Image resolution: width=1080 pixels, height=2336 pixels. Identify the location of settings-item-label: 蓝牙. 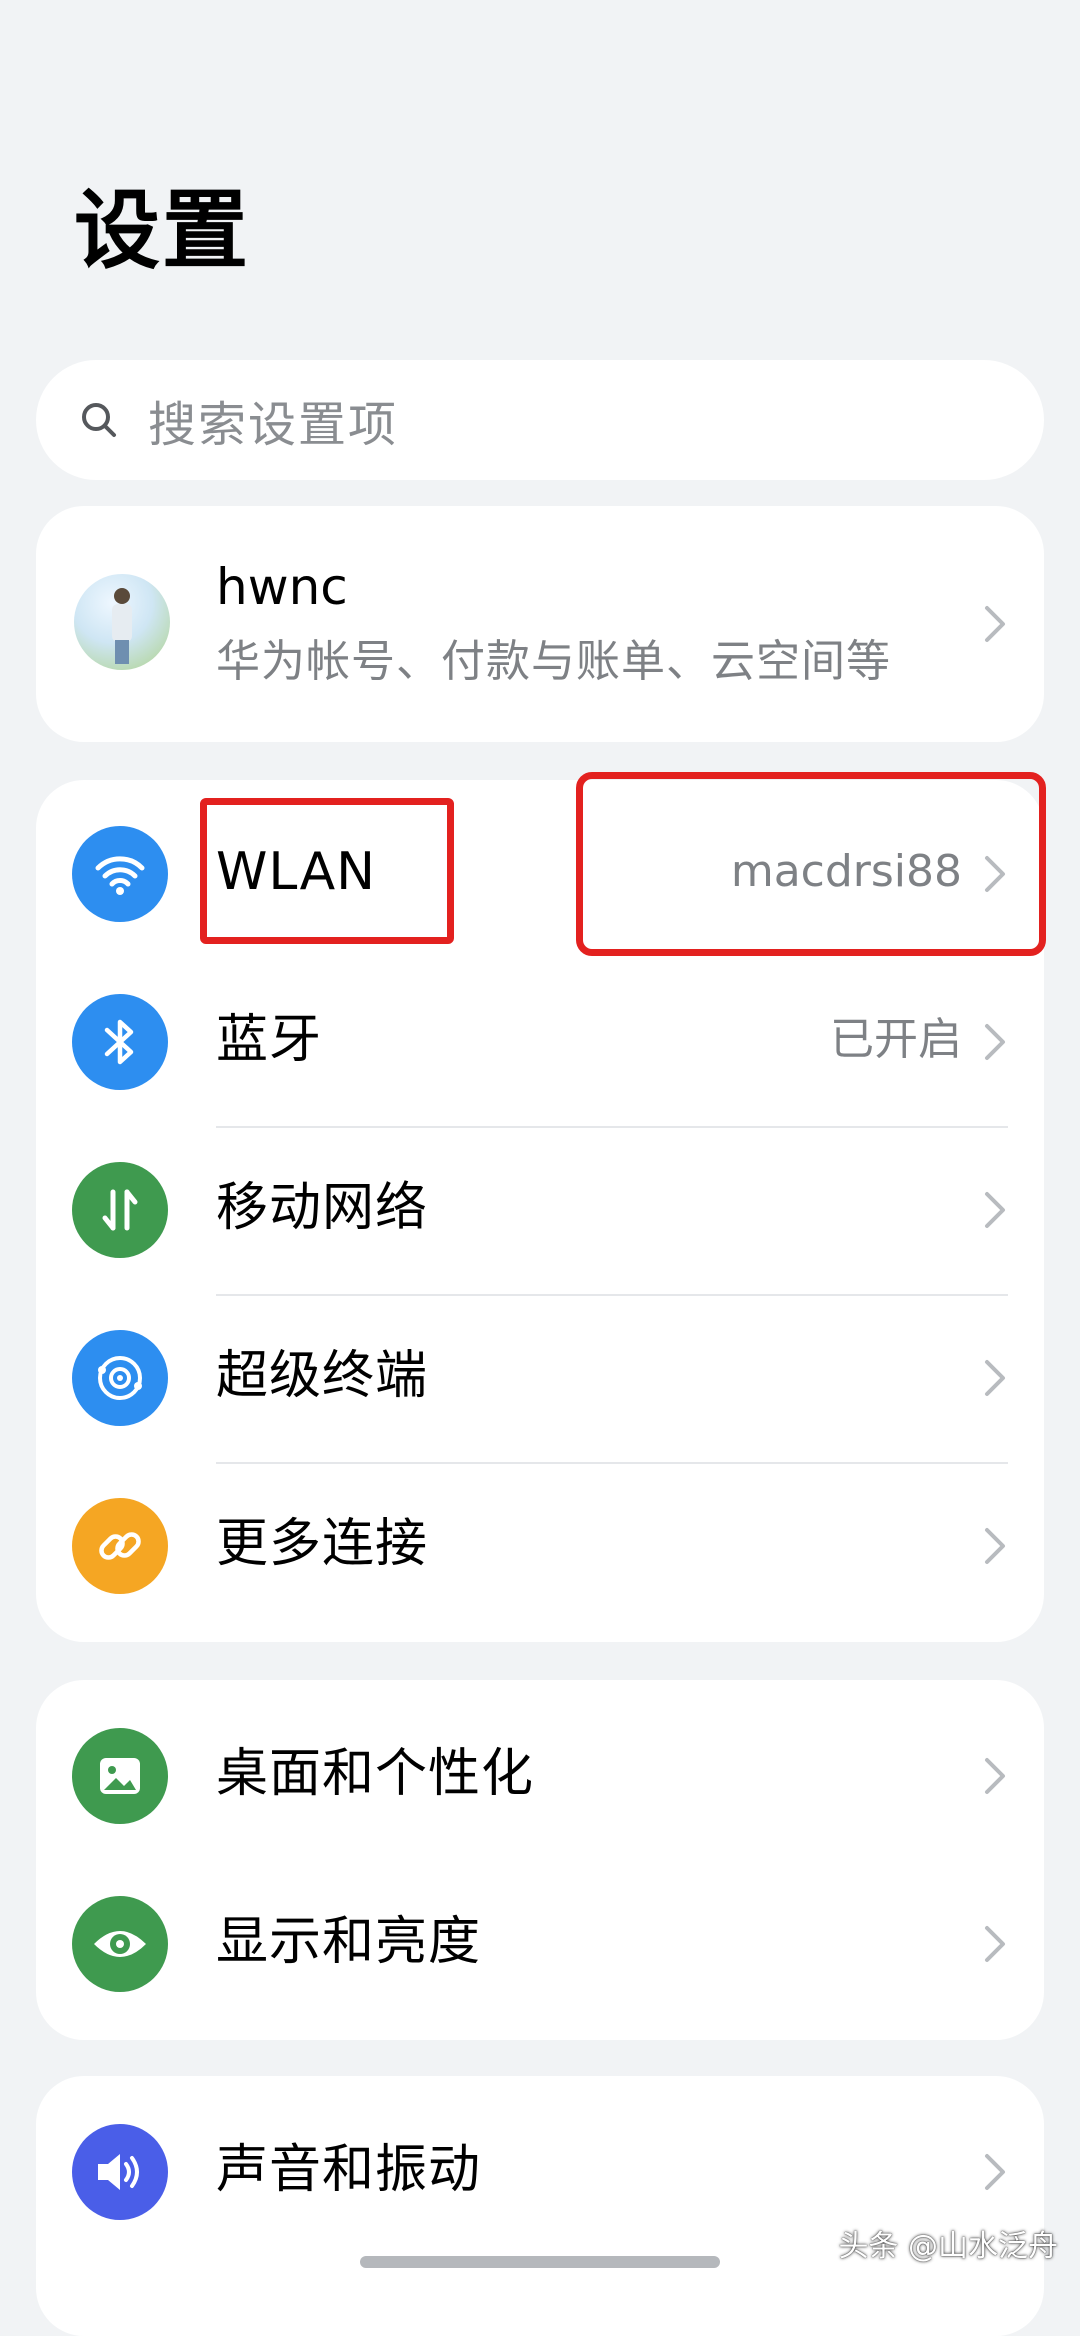
(269, 1040).